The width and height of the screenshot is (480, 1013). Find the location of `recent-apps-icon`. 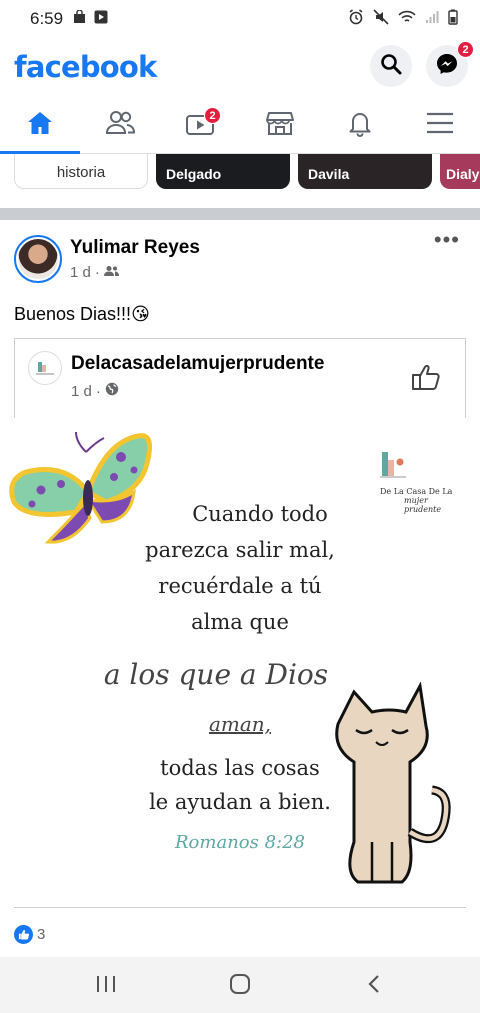

recent-apps-icon is located at coordinates (106, 986).